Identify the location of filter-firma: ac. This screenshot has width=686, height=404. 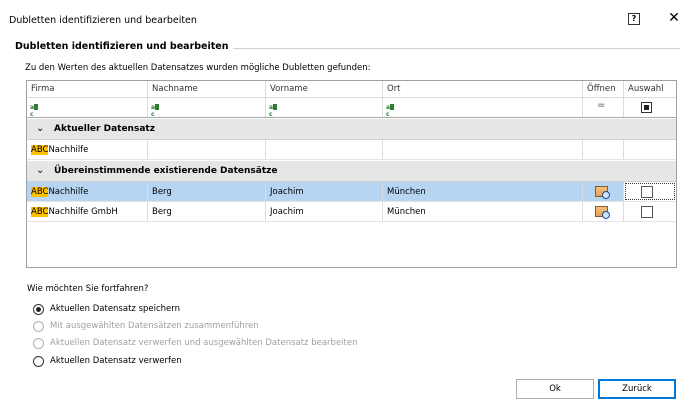
(87, 108).